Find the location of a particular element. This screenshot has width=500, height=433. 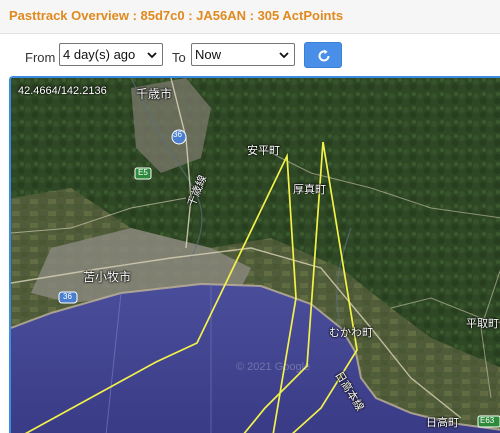

label-mukawa: むかわ町 is located at coordinates (351, 333).